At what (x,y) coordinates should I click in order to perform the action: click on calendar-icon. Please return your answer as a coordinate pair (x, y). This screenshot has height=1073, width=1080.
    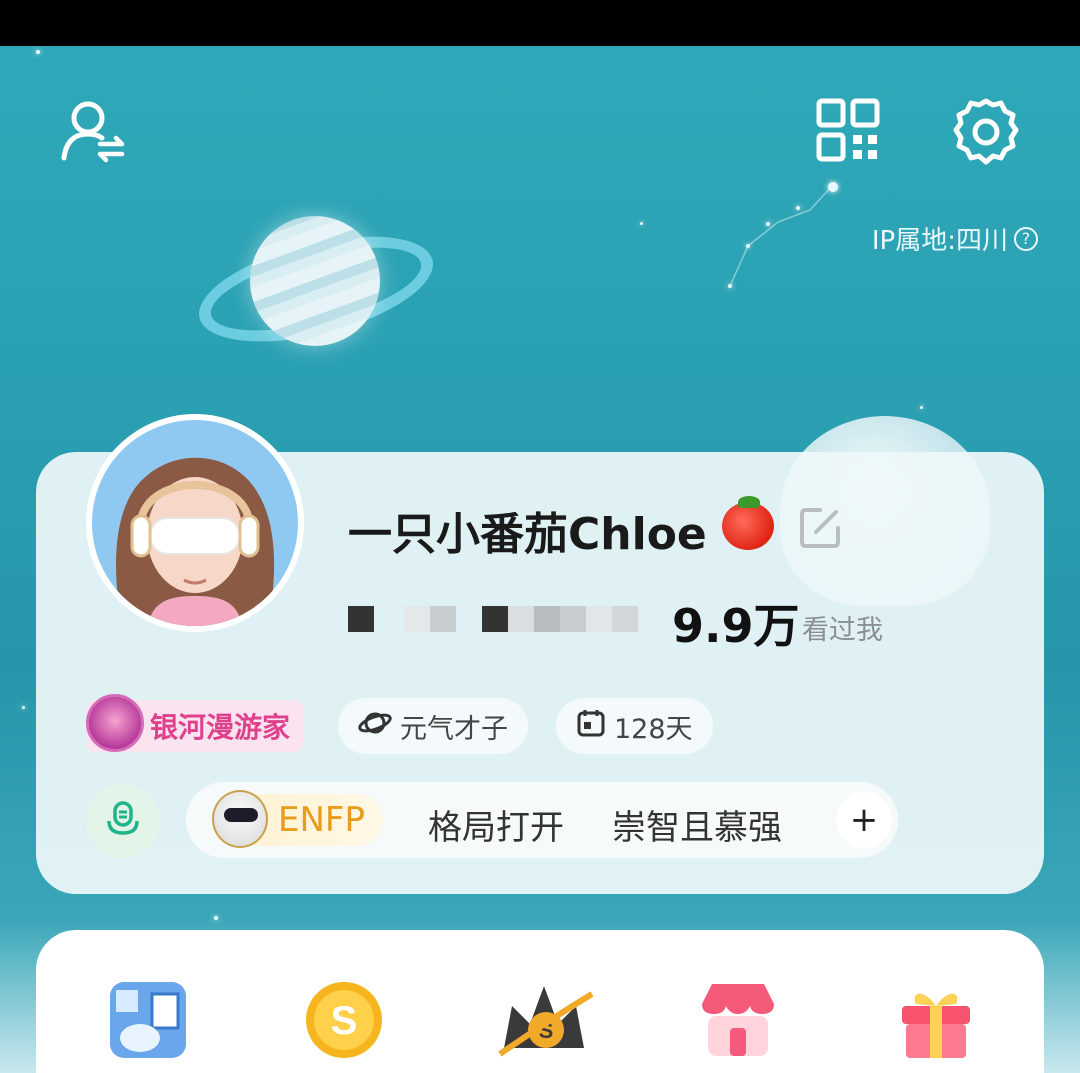
    Looking at the image, I should click on (591, 726).